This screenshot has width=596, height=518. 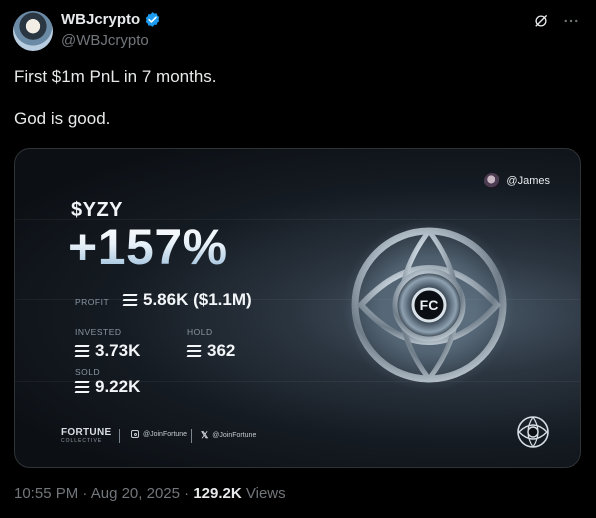 I want to click on x-icon: 𝕏, so click(x=205, y=435).